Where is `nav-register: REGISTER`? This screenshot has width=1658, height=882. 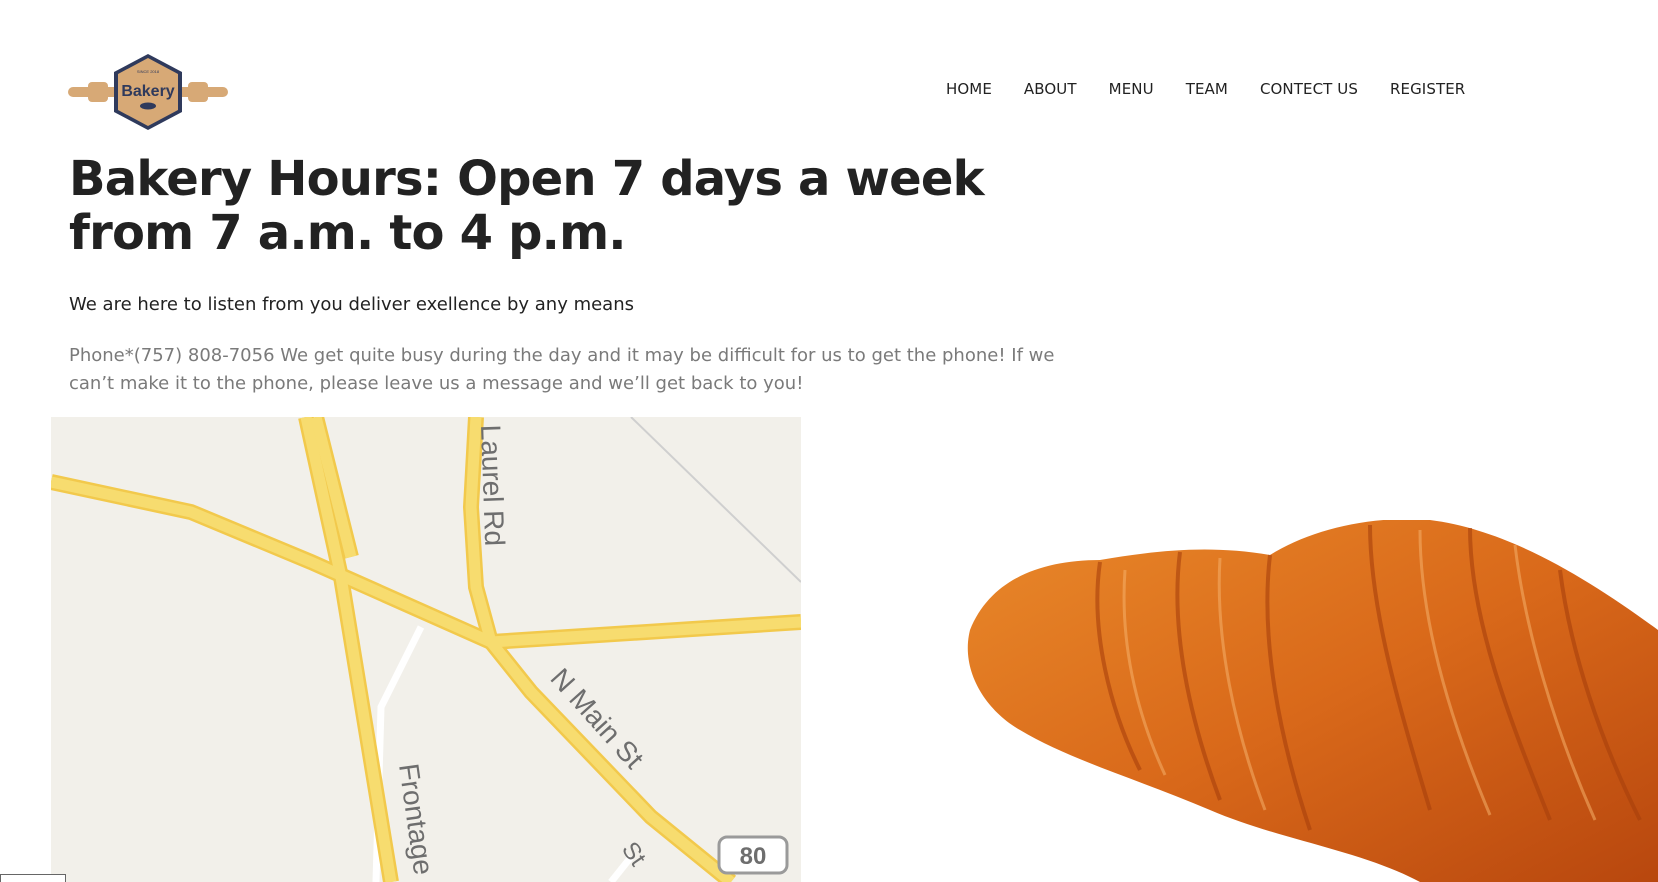
nav-register: REGISTER is located at coordinates (1427, 89).